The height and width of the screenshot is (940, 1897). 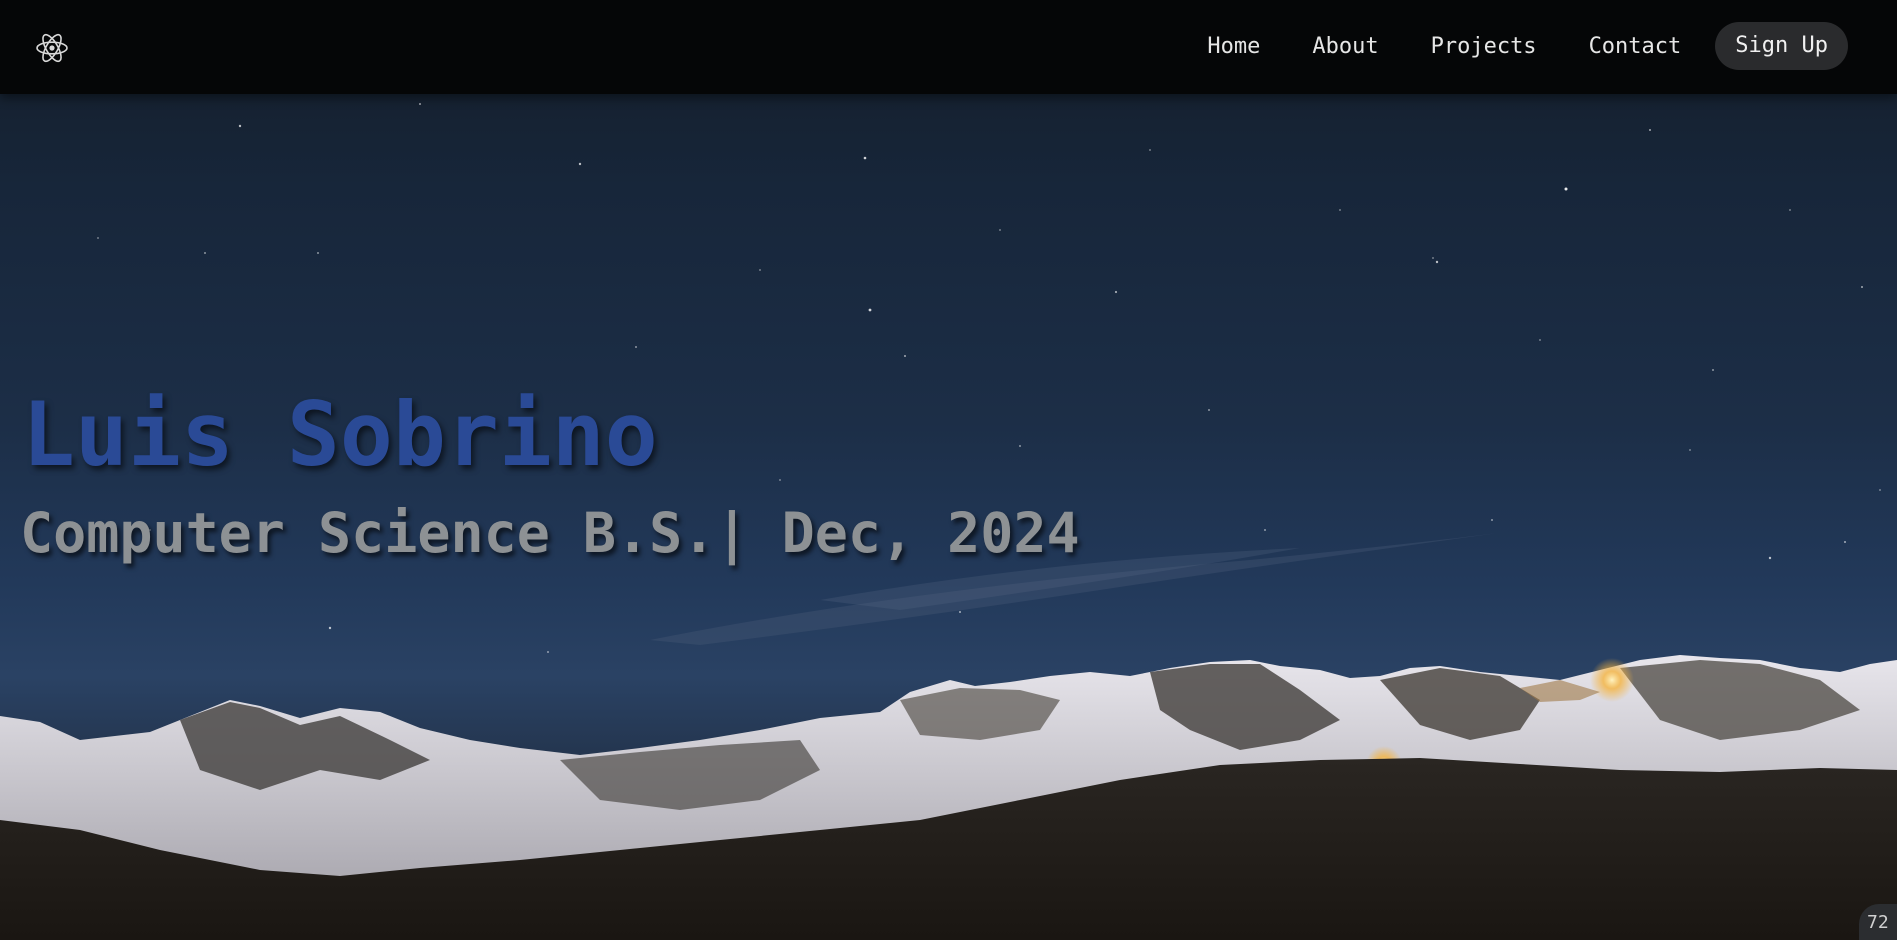 I want to click on hero-title: Luis Sobrino, so click(x=340, y=434).